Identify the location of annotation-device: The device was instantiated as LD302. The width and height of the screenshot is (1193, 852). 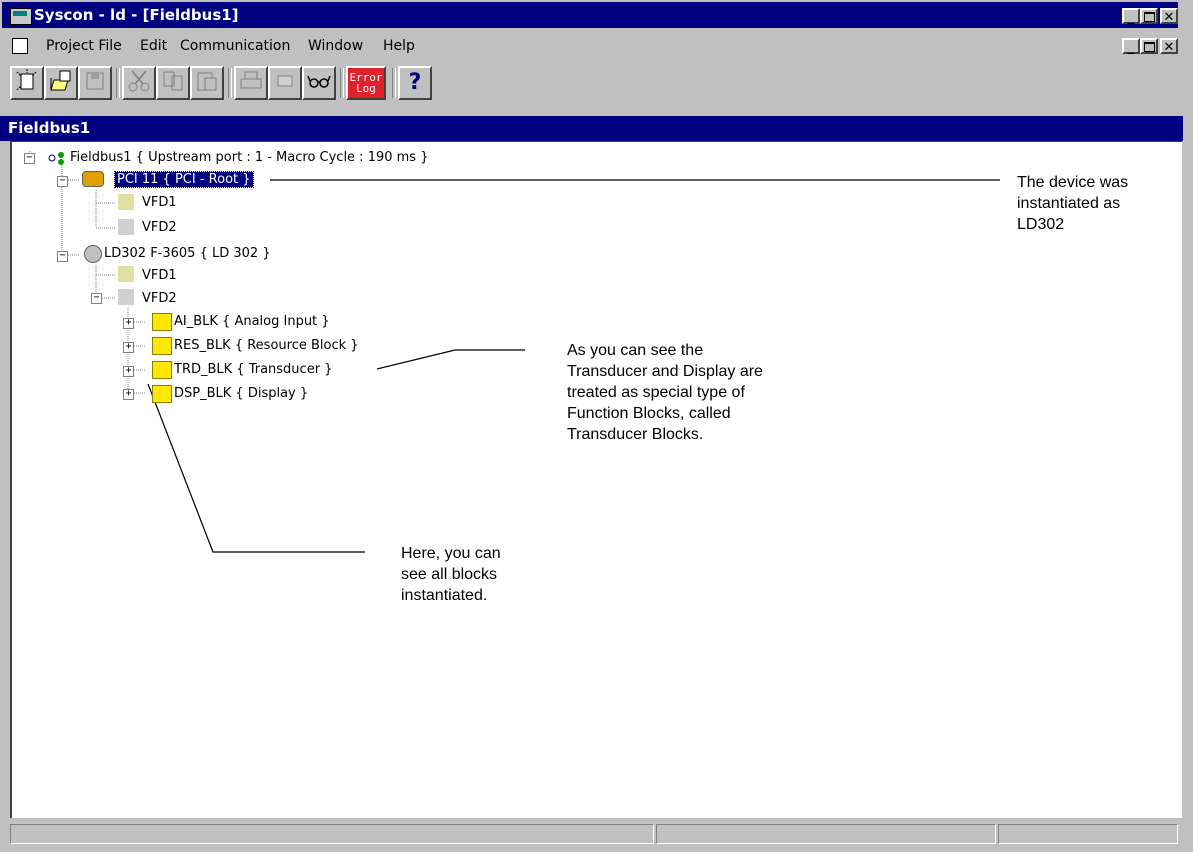
(1072, 203).